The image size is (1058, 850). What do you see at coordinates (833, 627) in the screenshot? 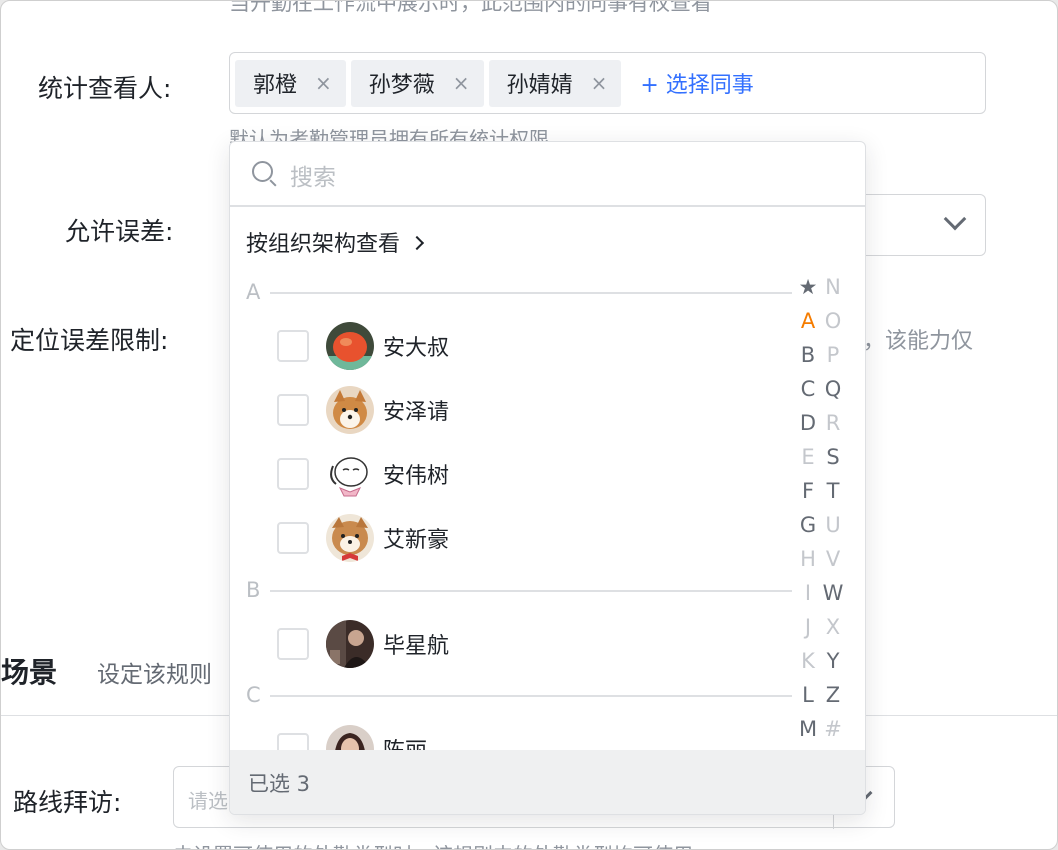
I see `index-letter: X` at bounding box center [833, 627].